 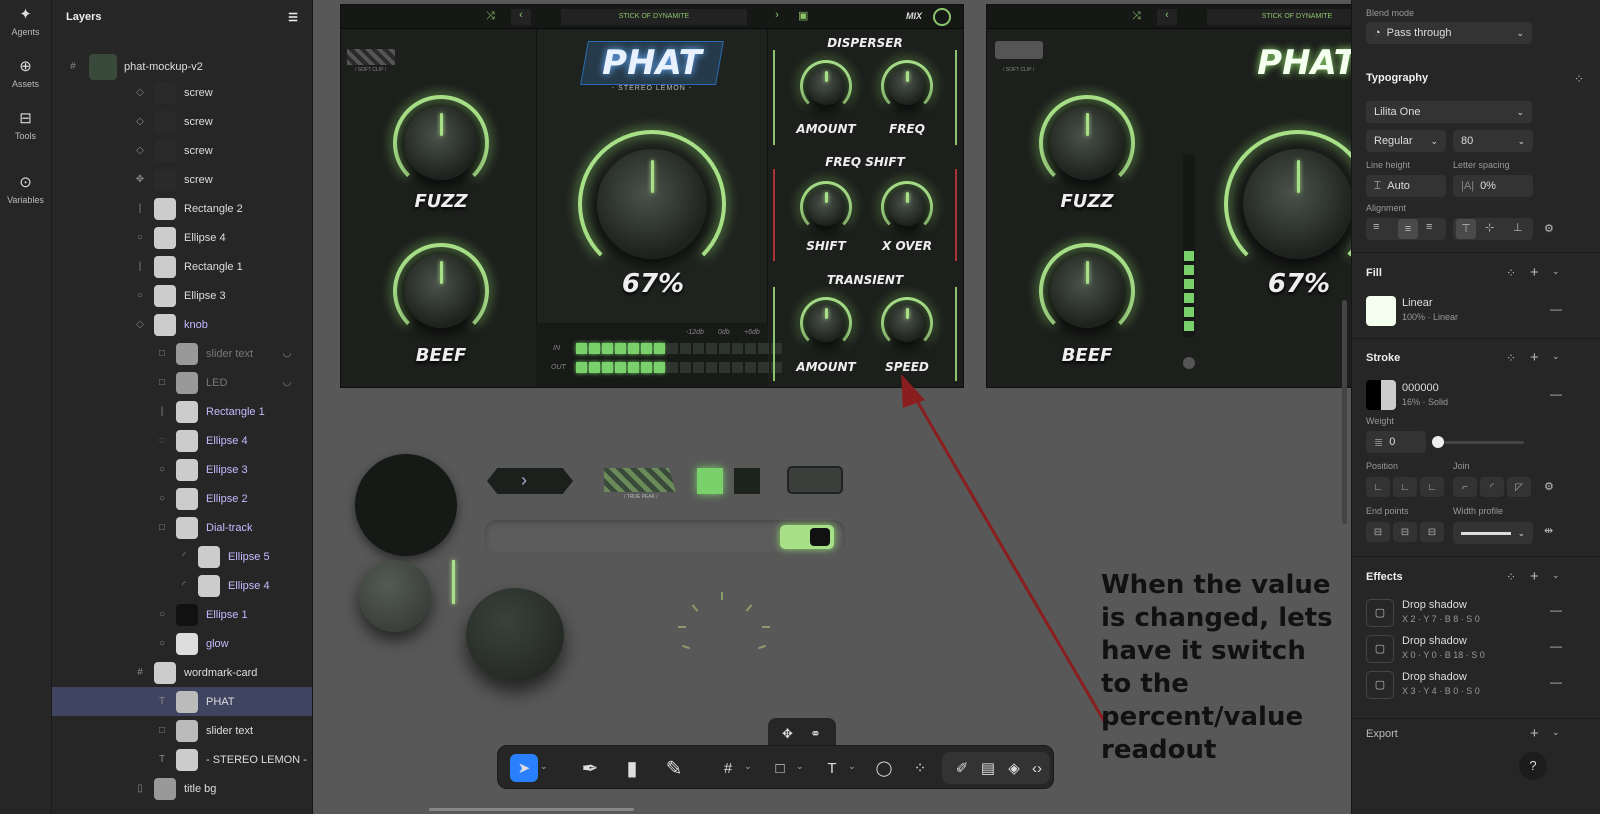 What do you see at coordinates (182, 382) in the screenshot?
I see `layer-row: □ LED ◡` at bounding box center [182, 382].